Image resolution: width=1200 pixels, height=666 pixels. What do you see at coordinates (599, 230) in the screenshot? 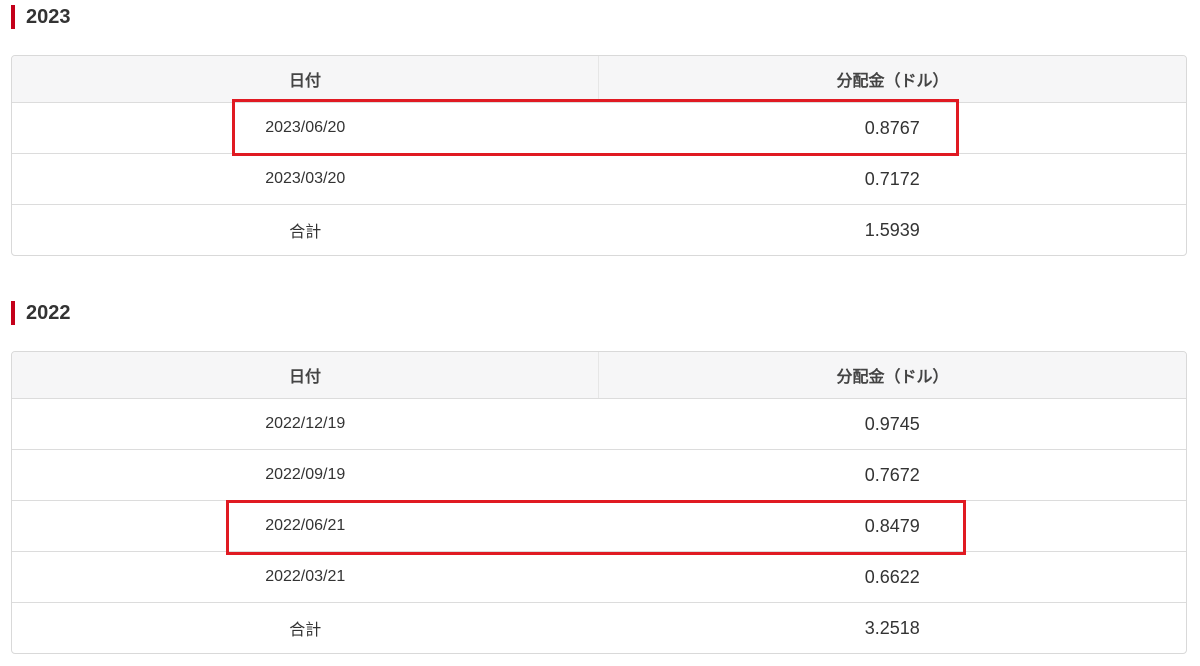
I see `total-row: 合計 1.5939` at bounding box center [599, 230].